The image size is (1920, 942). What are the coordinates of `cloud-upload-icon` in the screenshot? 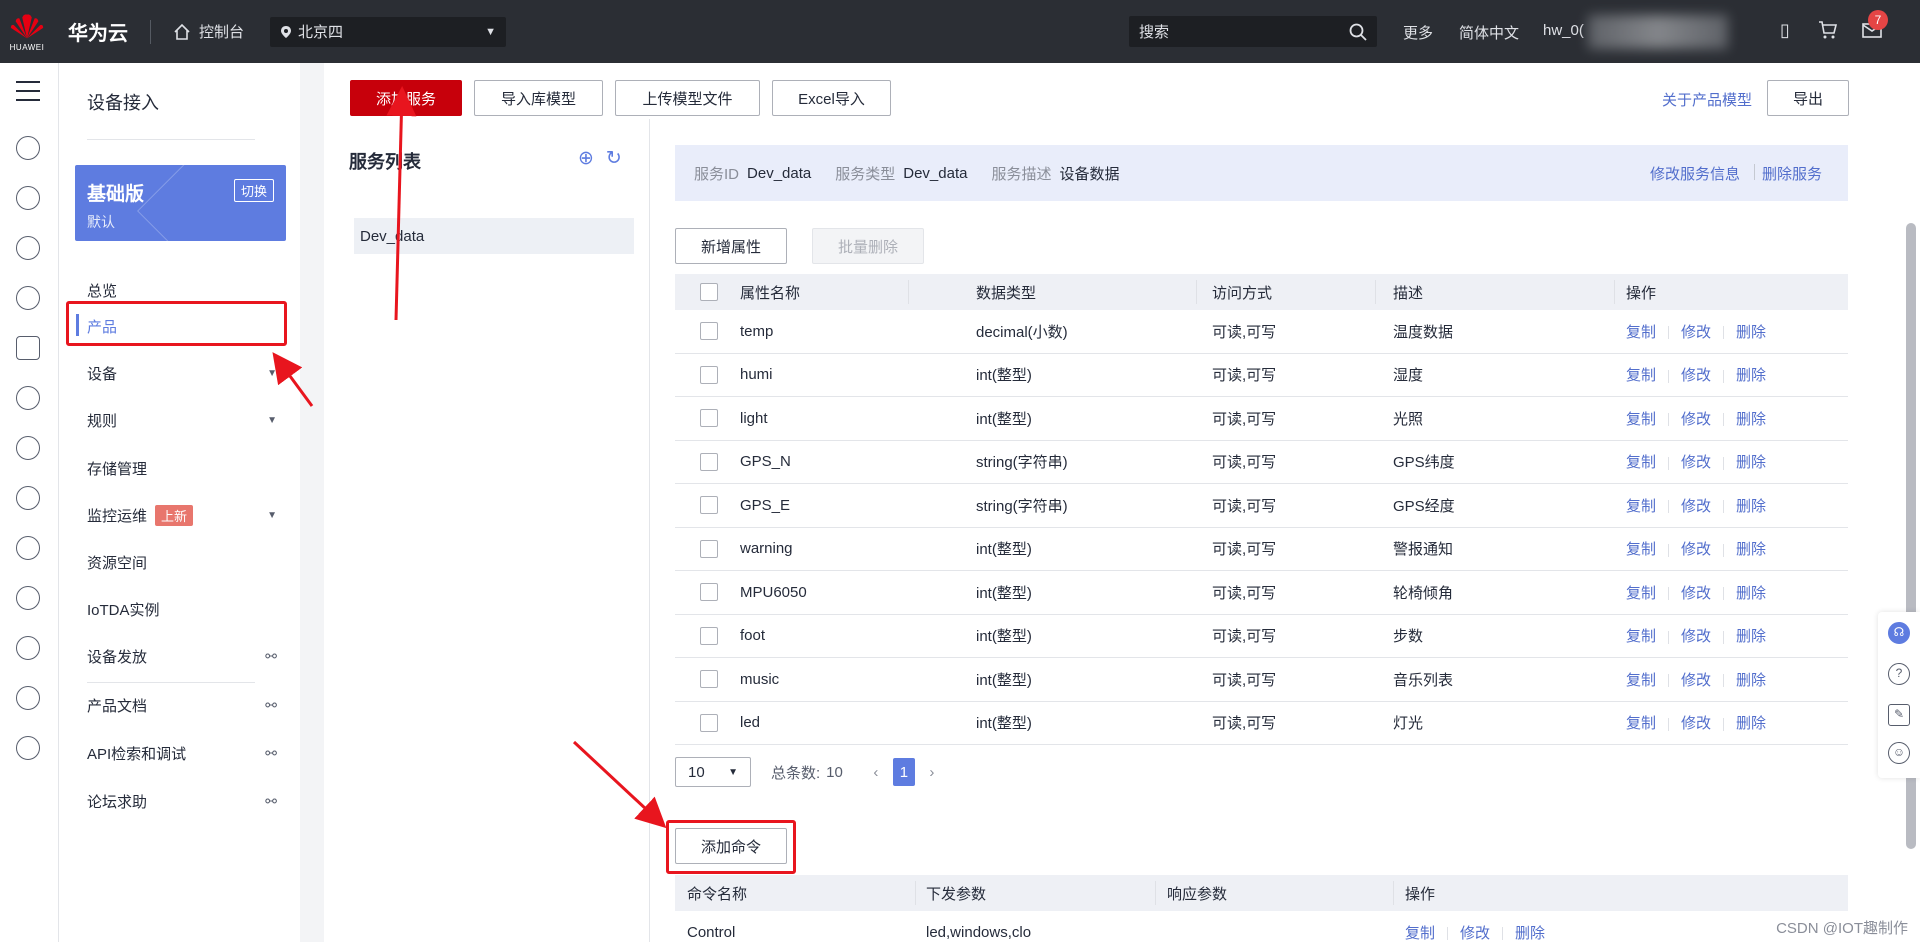 It's located at (28, 448).